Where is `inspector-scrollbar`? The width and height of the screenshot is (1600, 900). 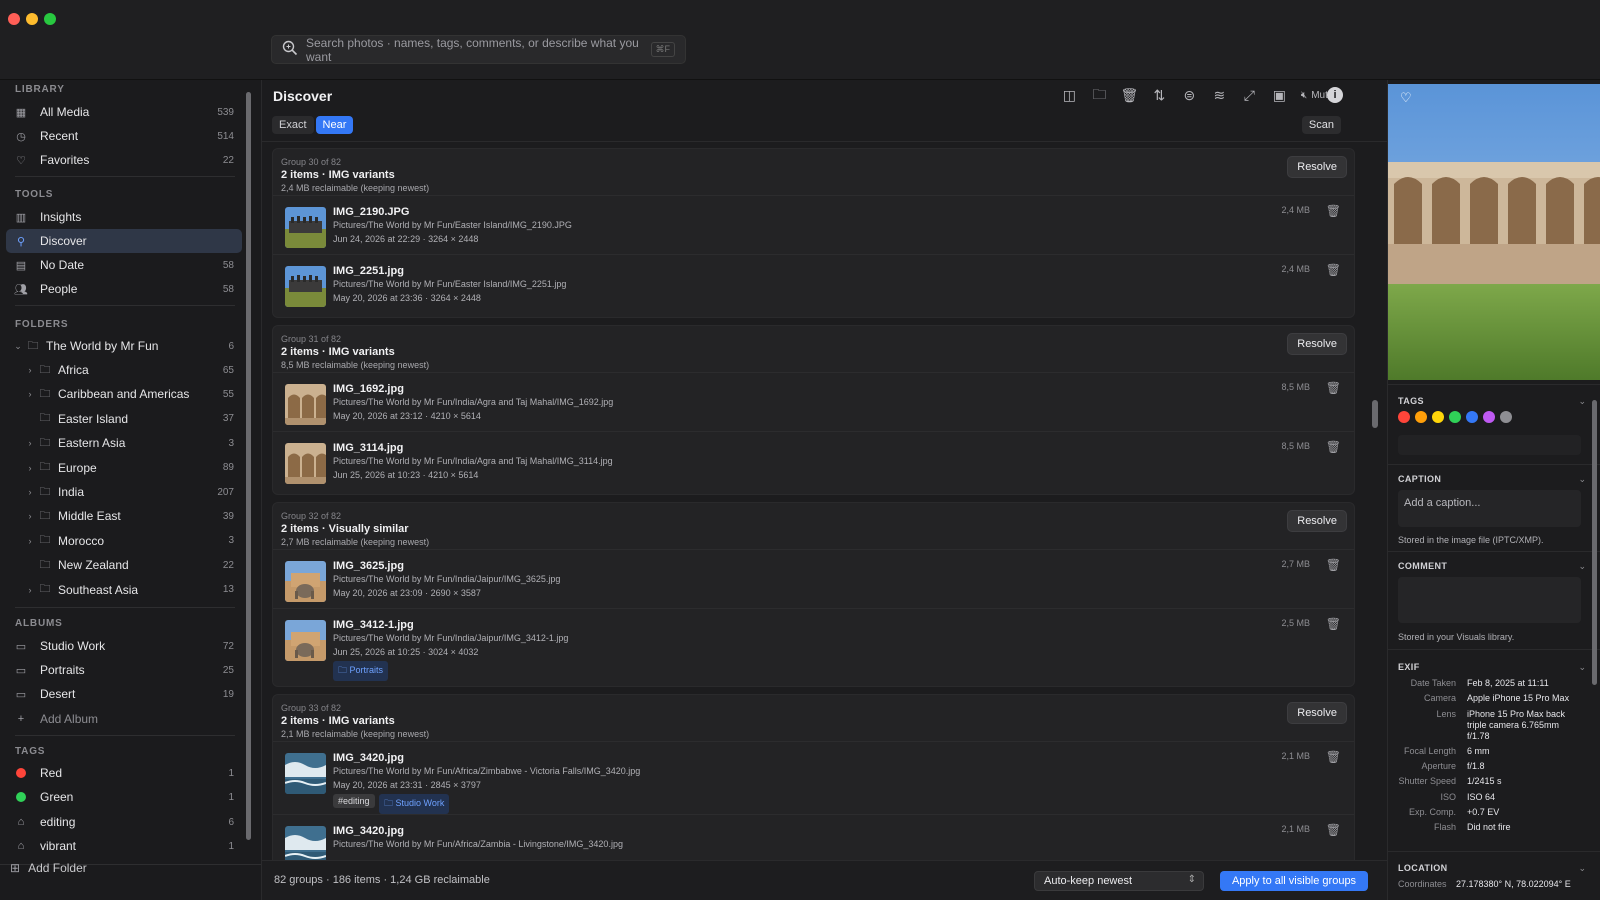 inspector-scrollbar is located at coordinates (1594, 542).